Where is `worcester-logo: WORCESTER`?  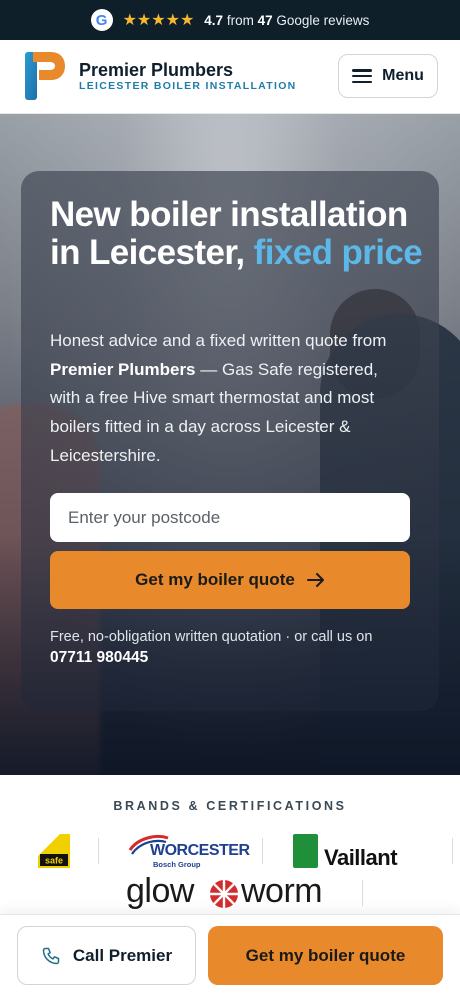
worcester-logo: WORCESTER is located at coordinates (200, 850).